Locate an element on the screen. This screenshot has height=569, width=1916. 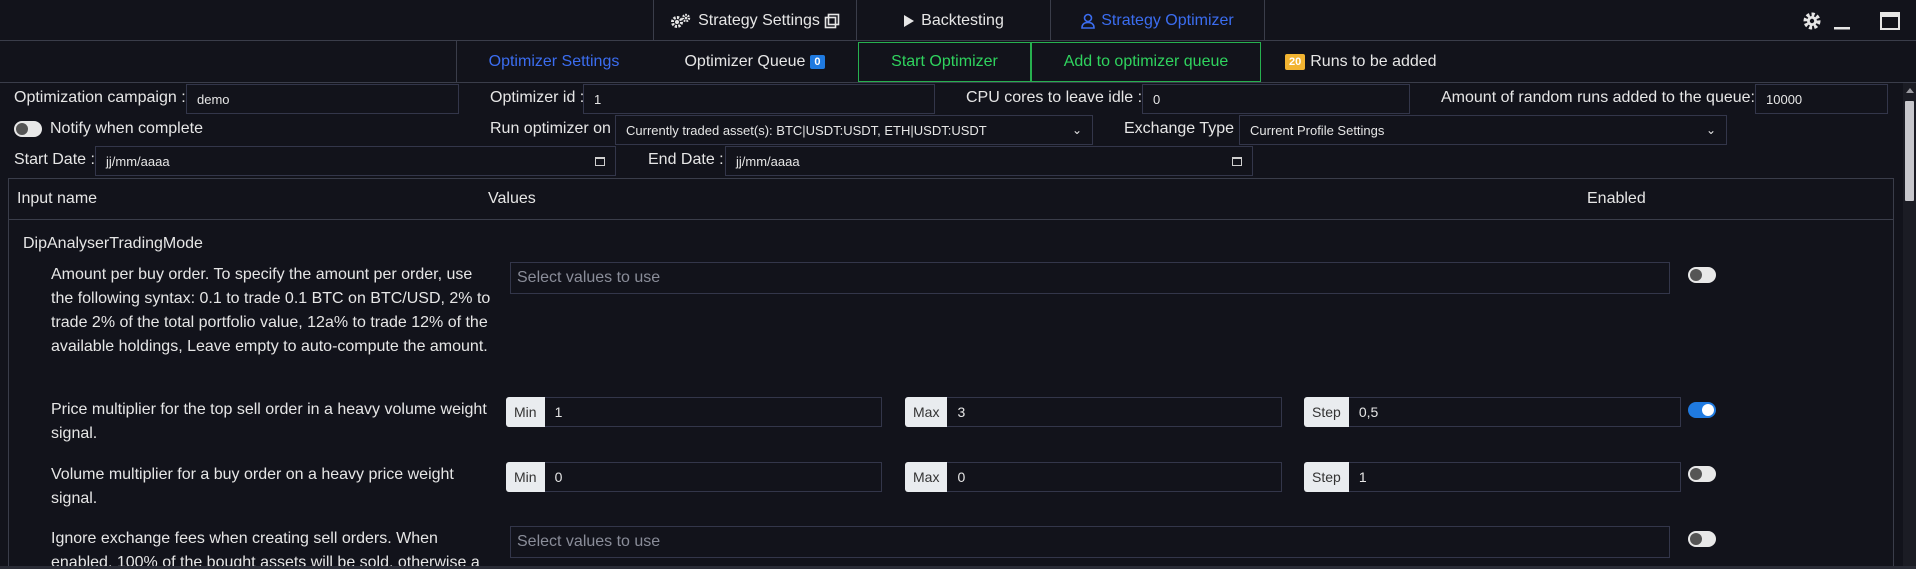
min-input-group: Min 0 is located at coordinates (694, 477).